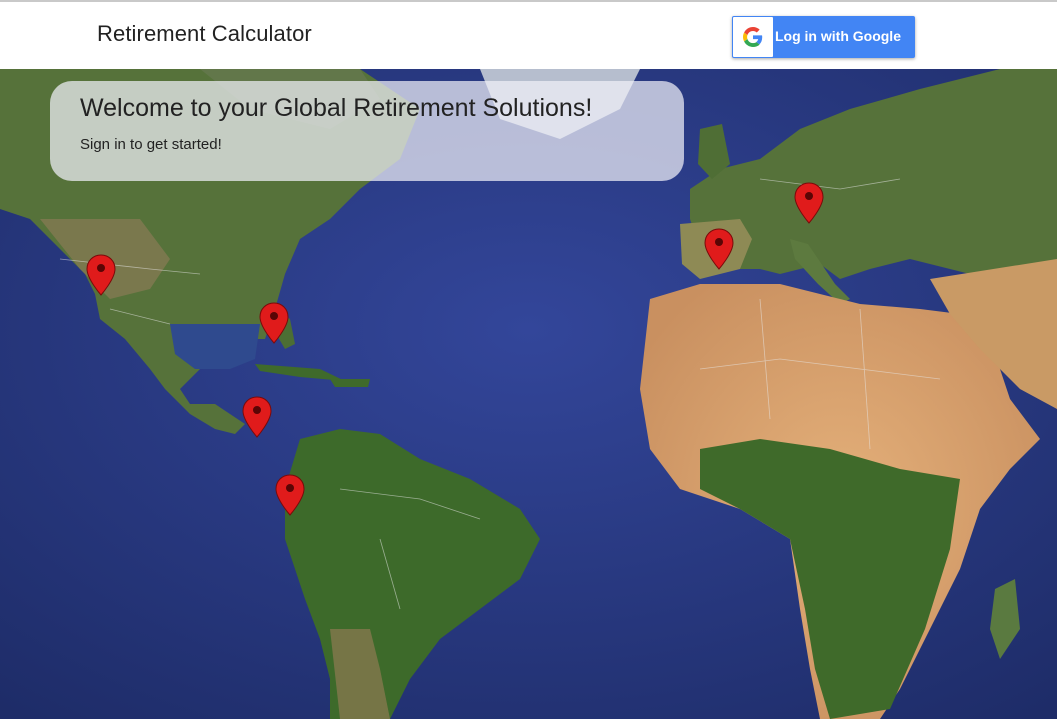  Describe the element at coordinates (151, 144) in the screenshot. I see `welcome-subtitle: Sign in to get started!` at that location.